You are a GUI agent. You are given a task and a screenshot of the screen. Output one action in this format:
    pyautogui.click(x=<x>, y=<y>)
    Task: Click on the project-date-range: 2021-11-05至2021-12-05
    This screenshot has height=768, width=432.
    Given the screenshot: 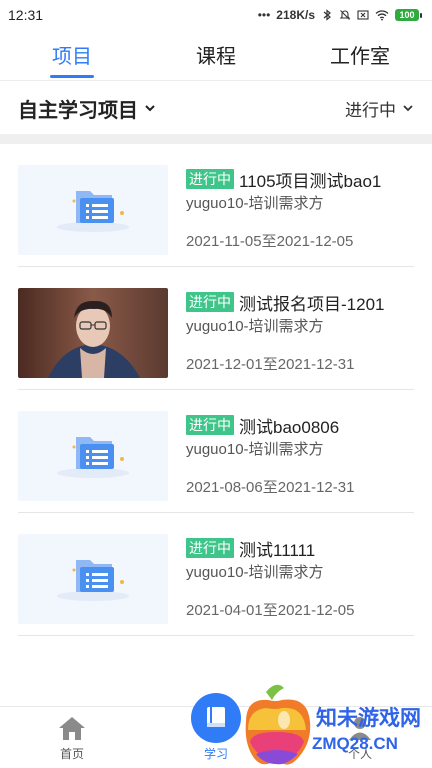 What is the action you would take?
    pyautogui.click(x=270, y=241)
    